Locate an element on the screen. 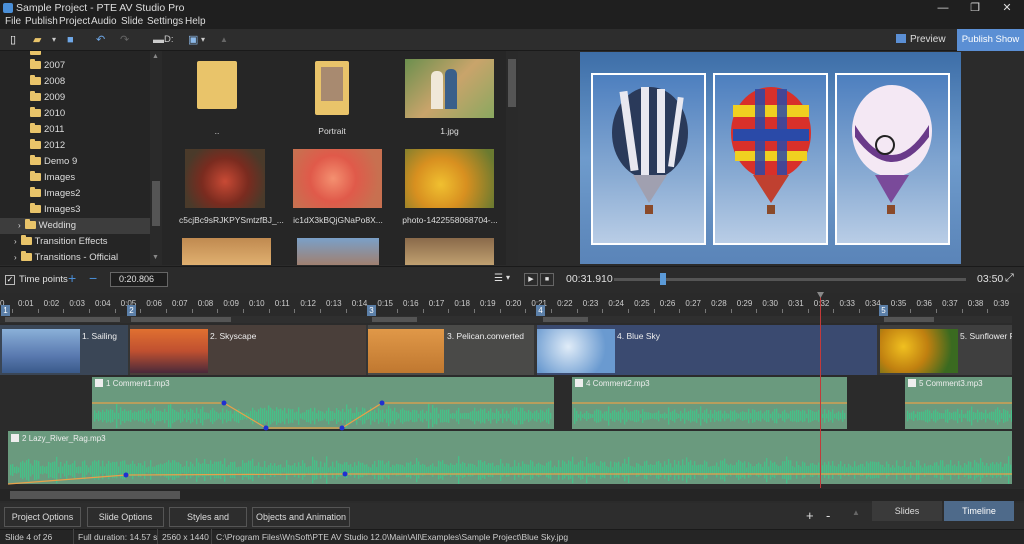  tree-item-images3: Images3 is located at coordinates (55, 210).